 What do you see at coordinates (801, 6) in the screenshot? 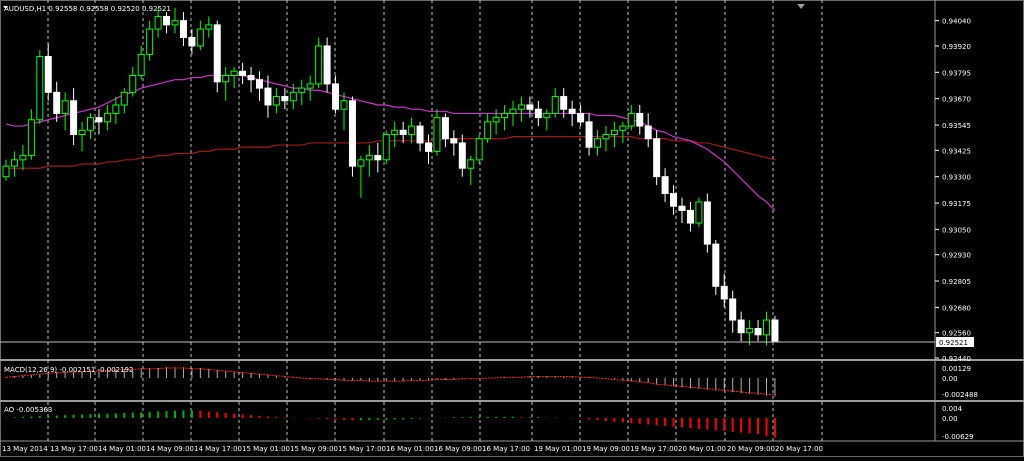
I see `chart-shift-marker-icon` at bounding box center [801, 6].